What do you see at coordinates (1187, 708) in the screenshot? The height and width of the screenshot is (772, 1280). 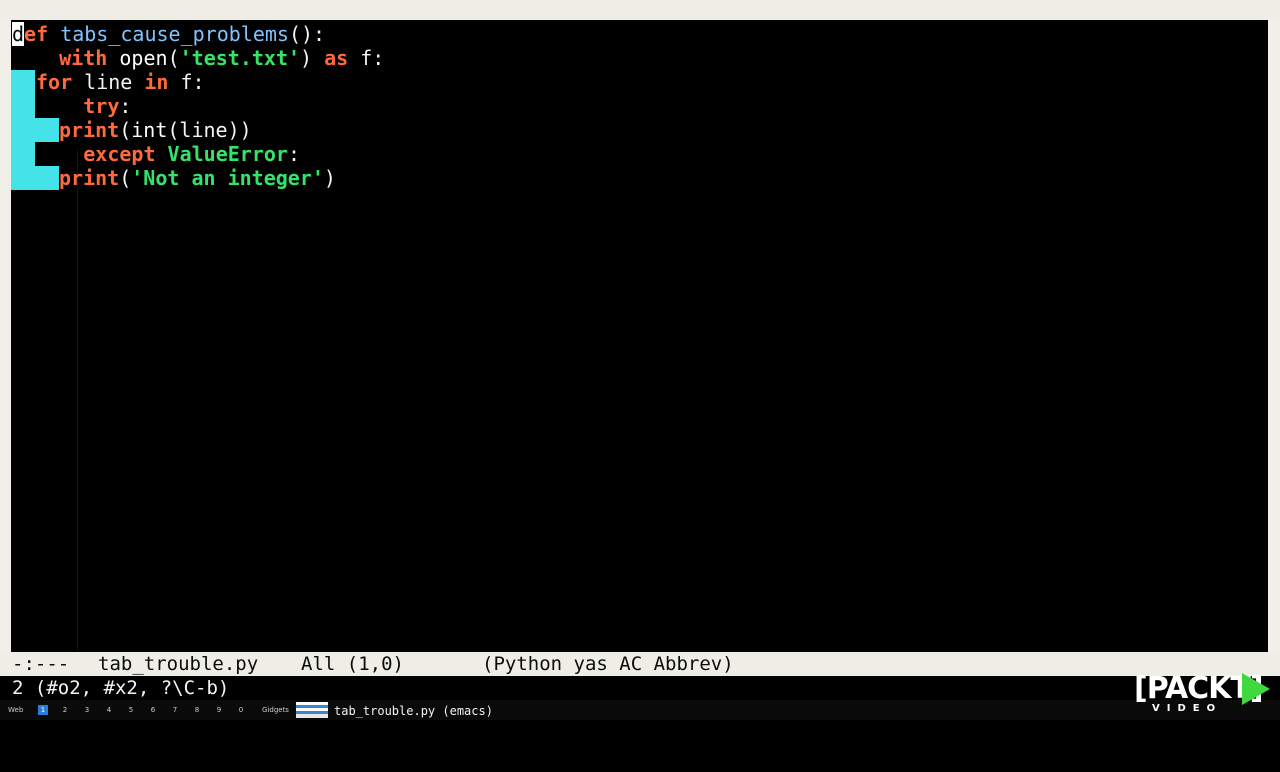 I see `logo-subtitle: VIDEO` at bounding box center [1187, 708].